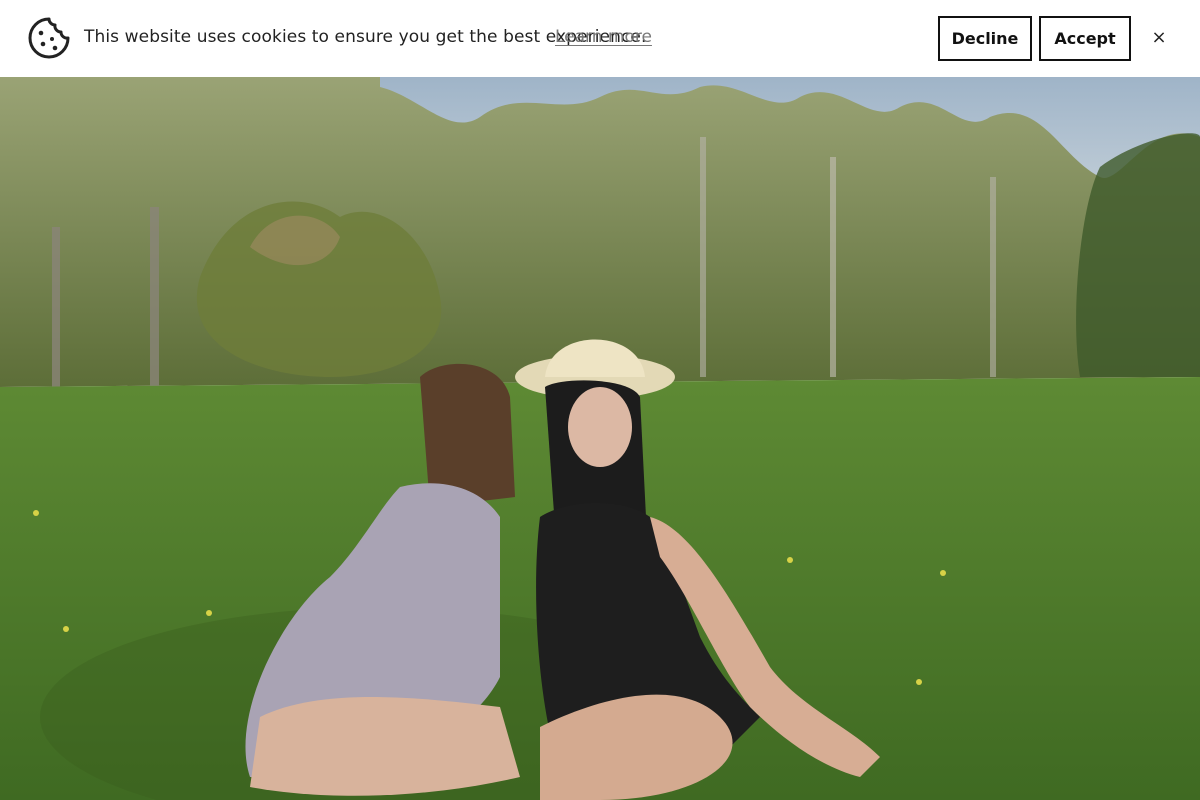 Image resolution: width=1200 pixels, height=800 pixels. What do you see at coordinates (1085, 38) in the screenshot?
I see `accept-button: Accept` at bounding box center [1085, 38].